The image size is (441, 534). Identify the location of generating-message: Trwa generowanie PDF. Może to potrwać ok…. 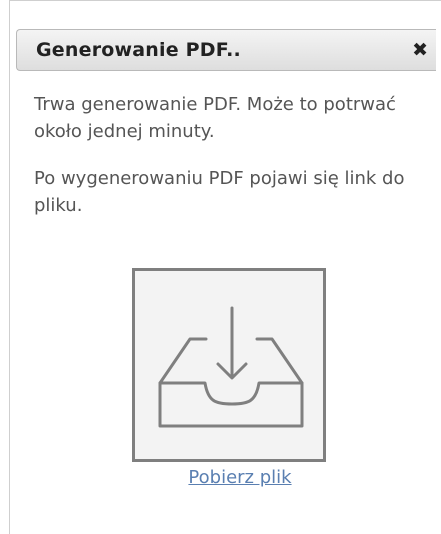
(215, 118).